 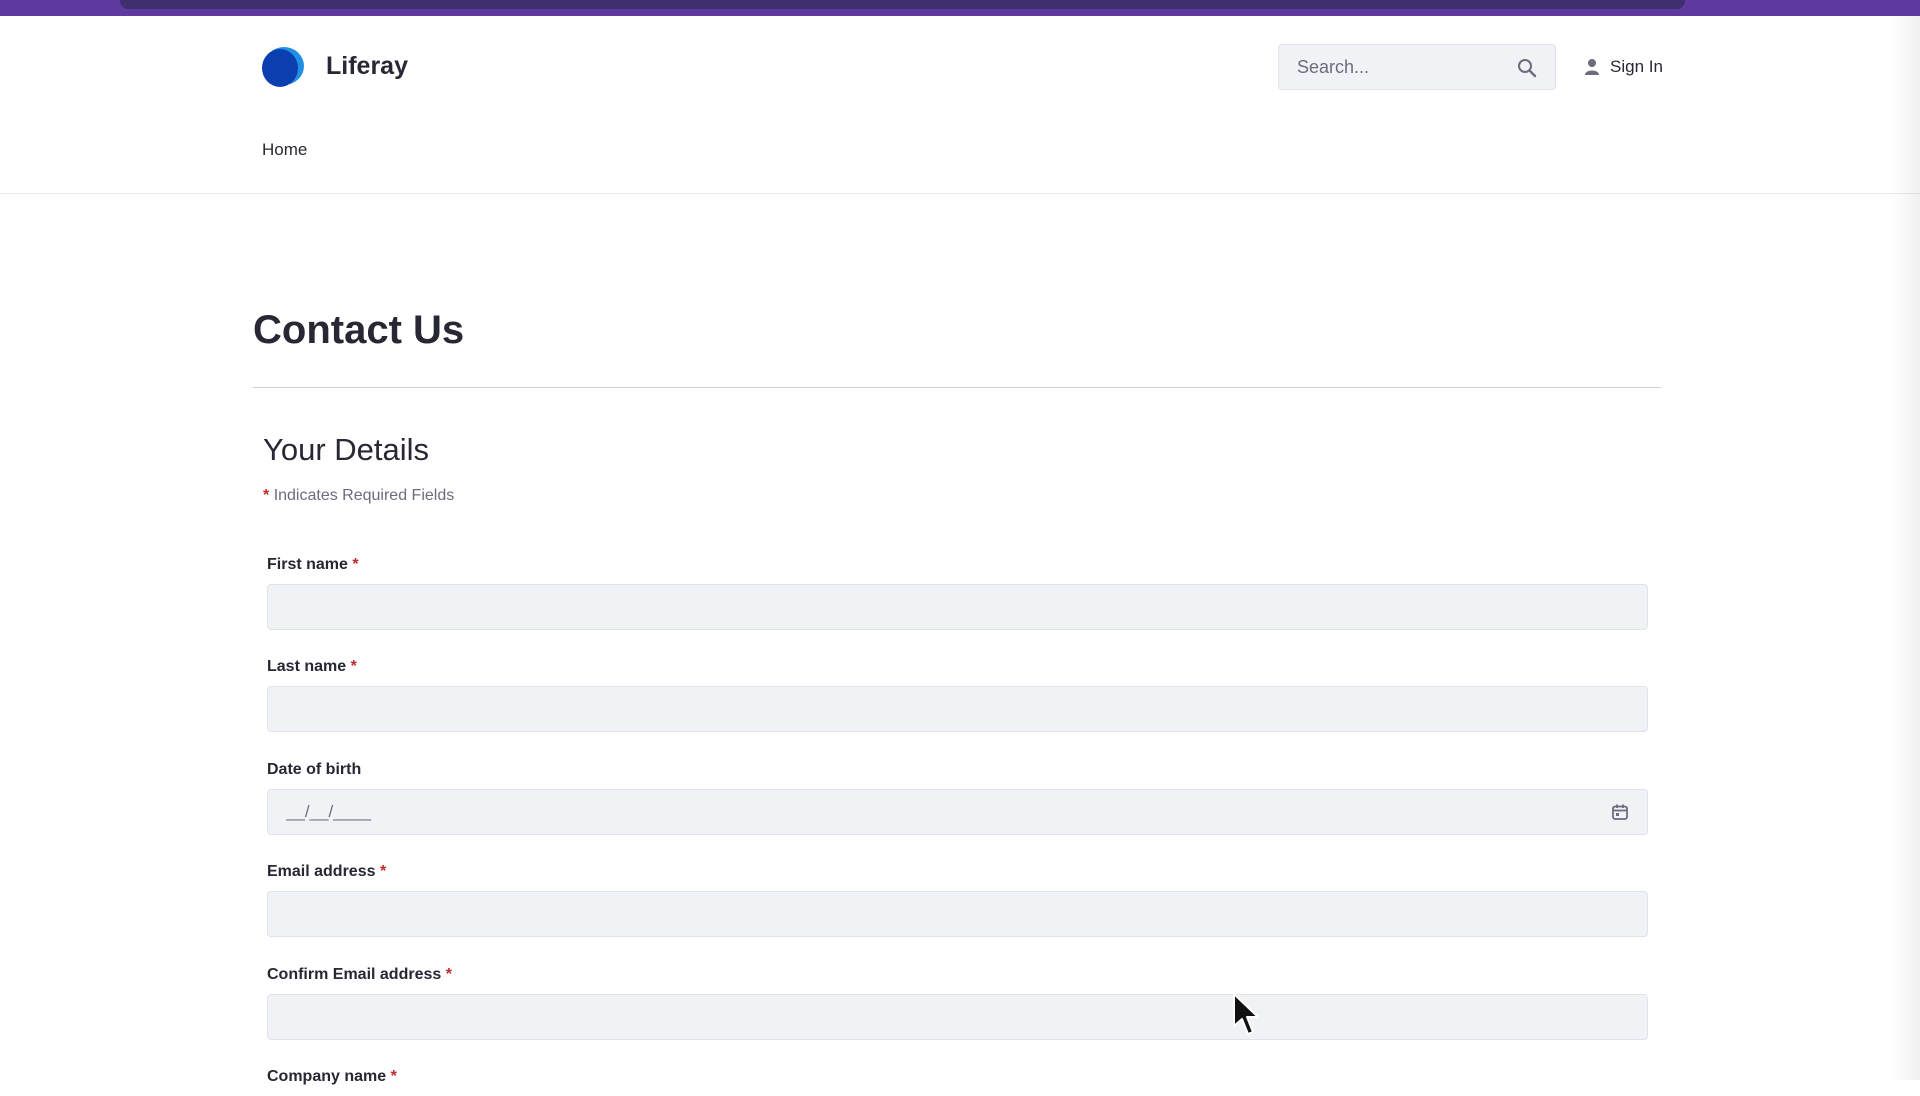 What do you see at coordinates (266, 495) in the screenshot?
I see `required-star: *` at bounding box center [266, 495].